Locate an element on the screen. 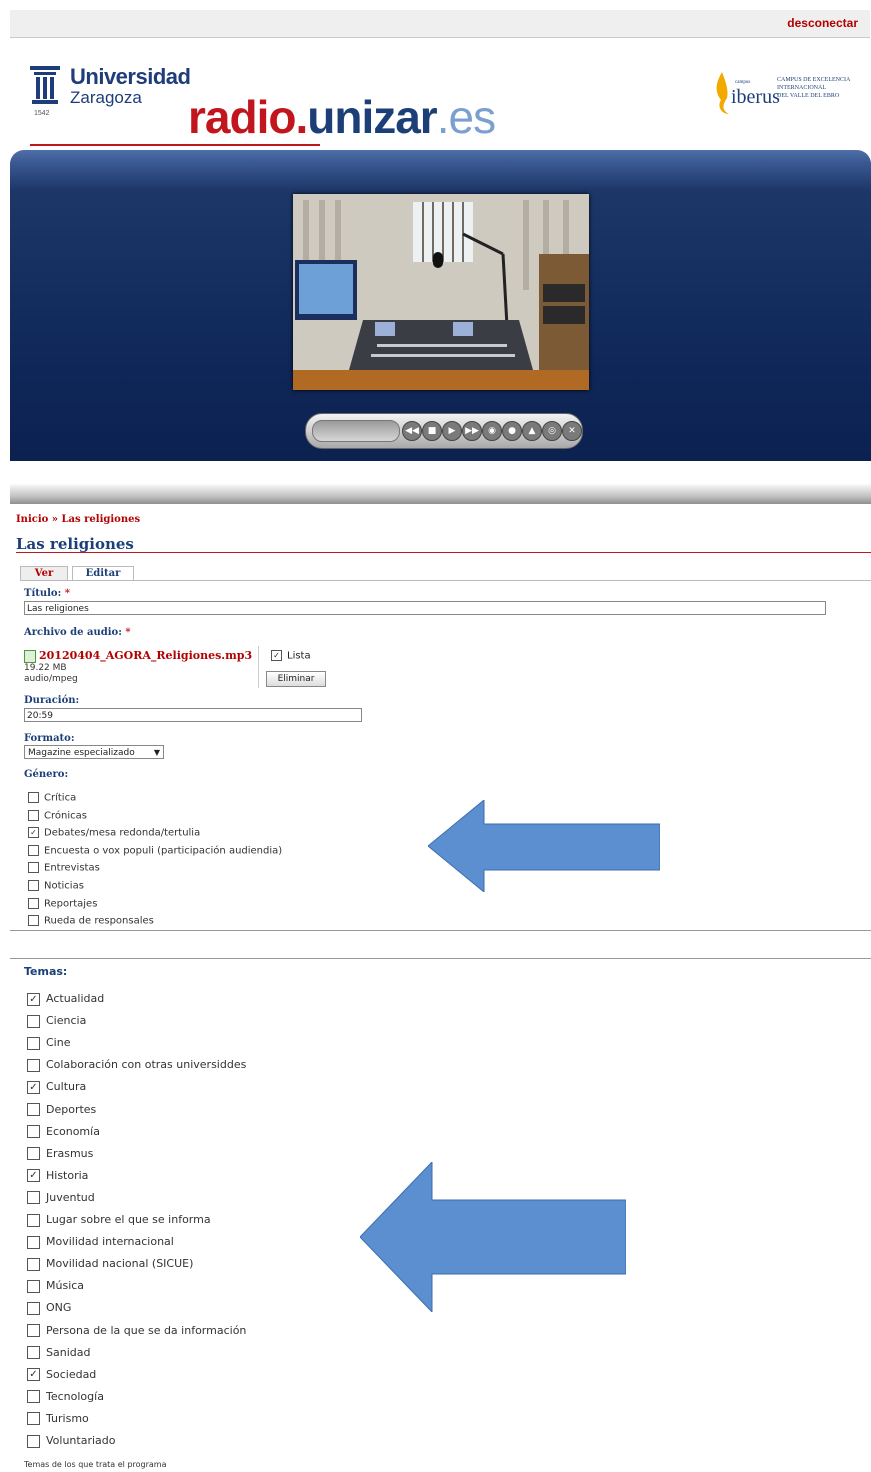 The height and width of the screenshot is (1472, 871). genero-option: Noticias is located at coordinates (56, 886).